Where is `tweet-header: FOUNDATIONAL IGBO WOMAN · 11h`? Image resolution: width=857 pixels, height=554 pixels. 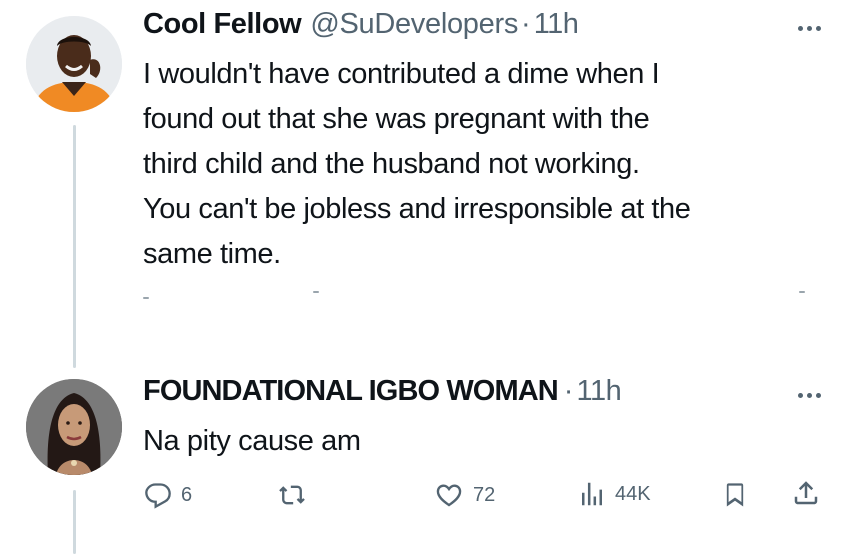
tweet-header: FOUNDATIONAL IGBO WOMAN · 11h is located at coordinates (500, 397).